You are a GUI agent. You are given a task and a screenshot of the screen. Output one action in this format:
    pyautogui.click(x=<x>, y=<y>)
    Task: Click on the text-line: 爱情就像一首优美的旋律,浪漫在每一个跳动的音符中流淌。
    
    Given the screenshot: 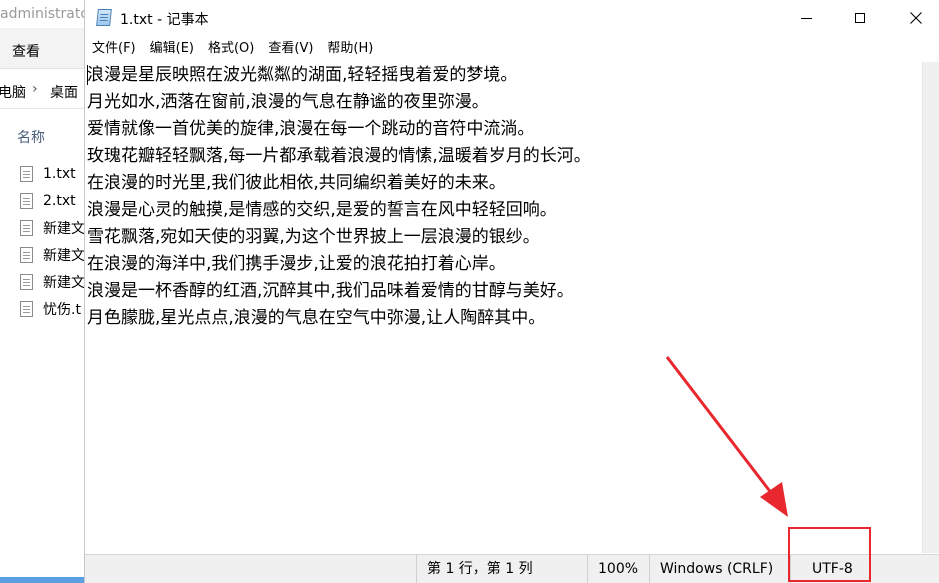 What is the action you would take?
    pyautogui.click(x=311, y=129)
    